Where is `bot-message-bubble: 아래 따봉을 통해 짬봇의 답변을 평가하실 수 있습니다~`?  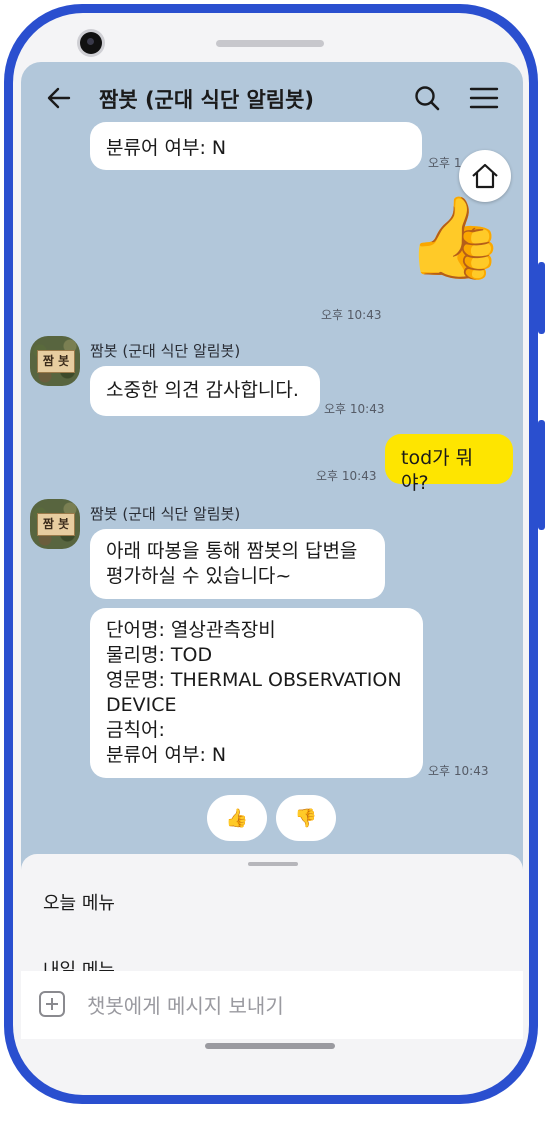 bot-message-bubble: 아래 따봉을 통해 짬봇의 답변을 평가하실 수 있습니다~ is located at coordinates (237, 564).